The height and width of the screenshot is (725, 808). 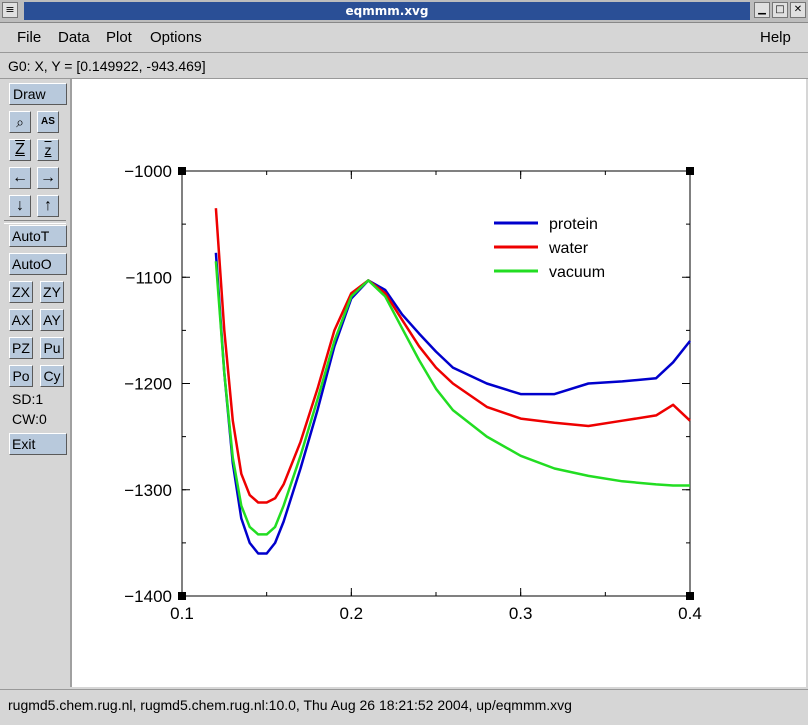 I want to click on pz-button: PZ, so click(x=21, y=348).